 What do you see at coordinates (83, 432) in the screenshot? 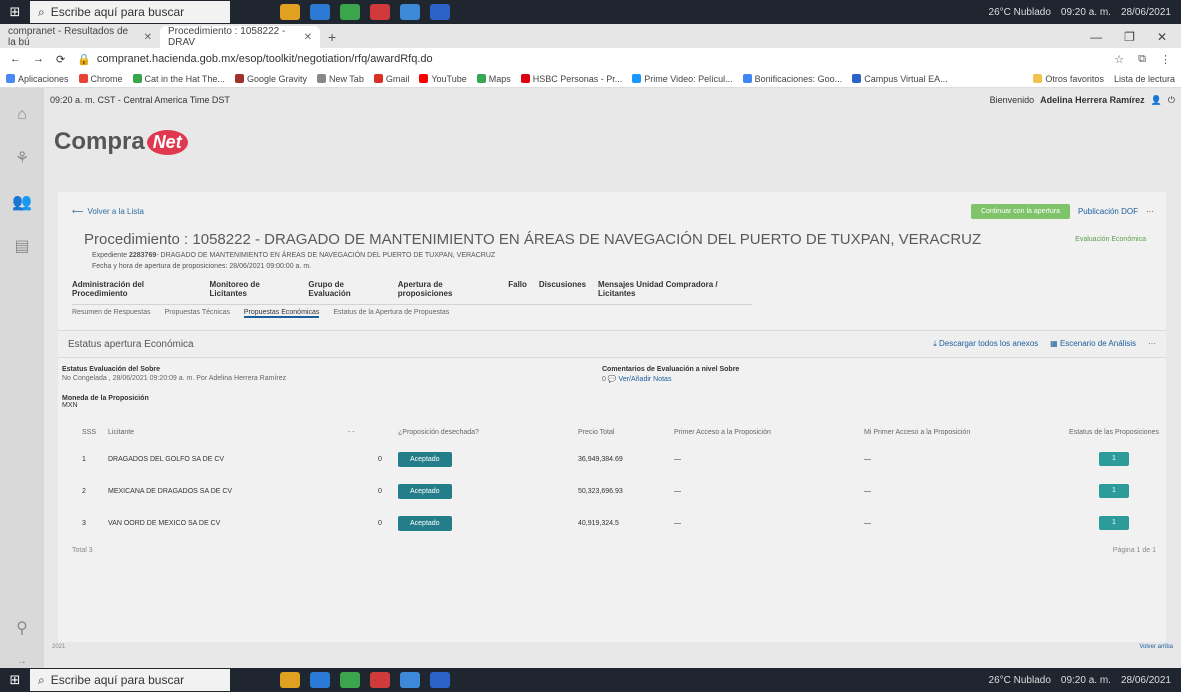
I see `col-sss: SSS` at bounding box center [83, 432].